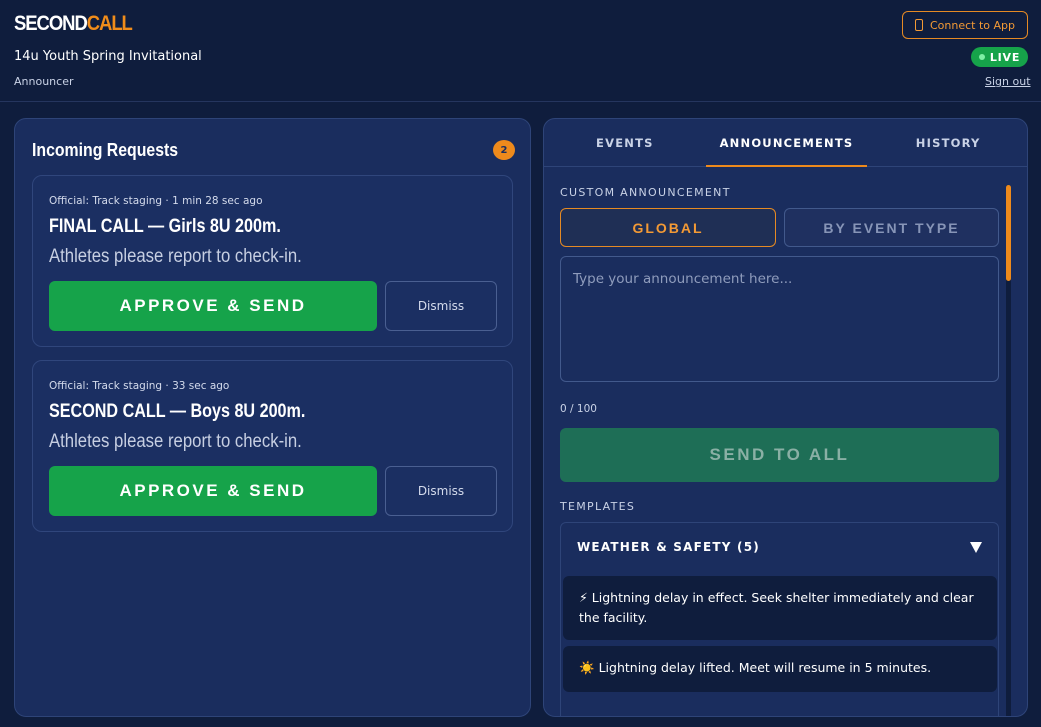 The width and height of the screenshot is (1041, 727). What do you see at coordinates (139, 386) in the screenshot?
I see `request-meta: Official: Track staging · 33 sec ago` at bounding box center [139, 386].